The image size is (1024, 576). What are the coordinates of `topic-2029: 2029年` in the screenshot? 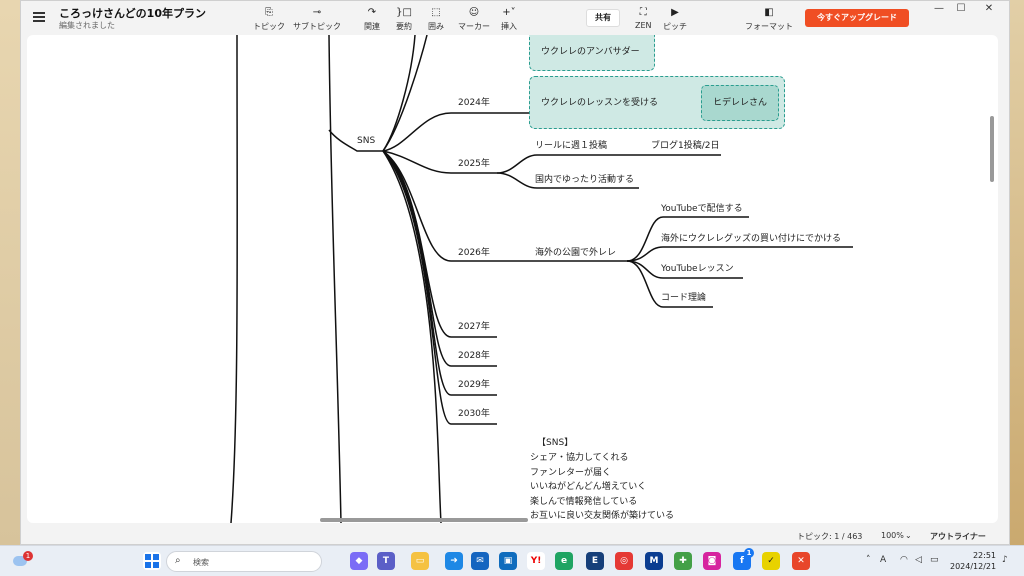 It's located at (474, 383).